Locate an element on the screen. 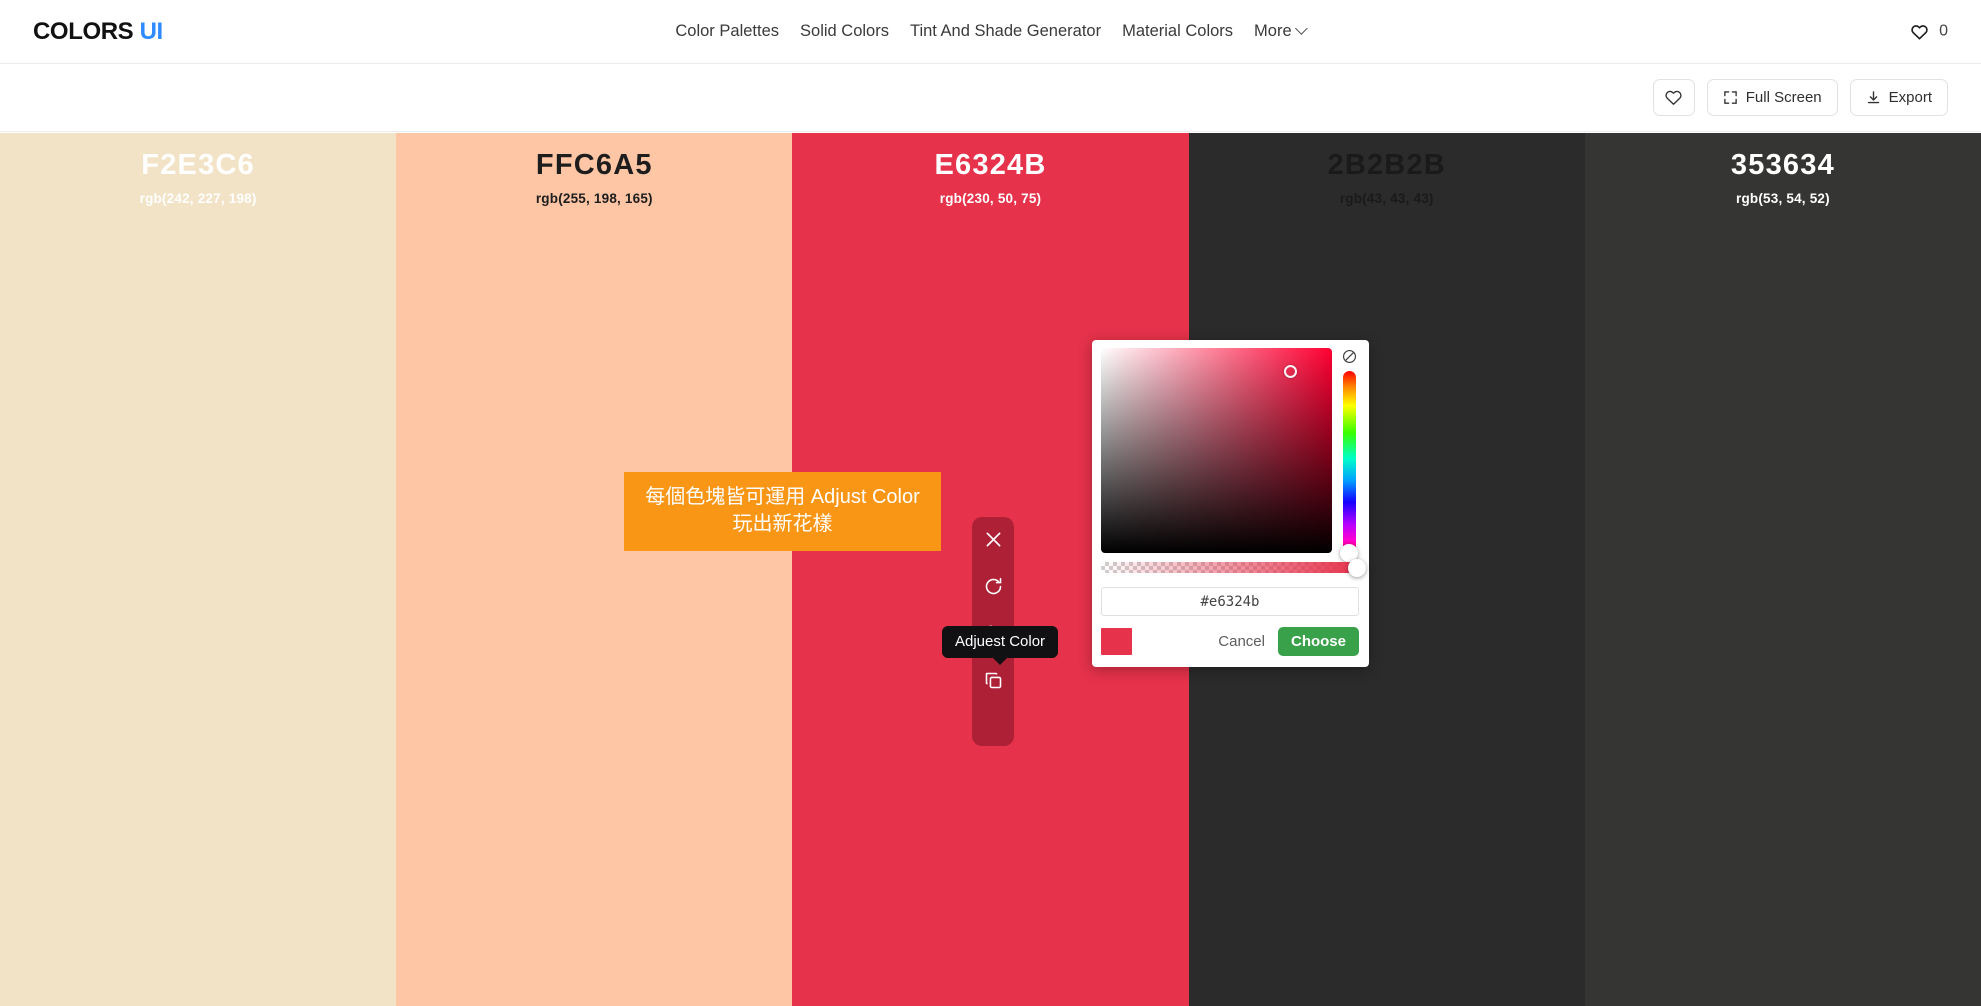 Image resolution: width=1981 pixels, height=1006 pixels. nav-item-more: More is located at coordinates (1281, 31).